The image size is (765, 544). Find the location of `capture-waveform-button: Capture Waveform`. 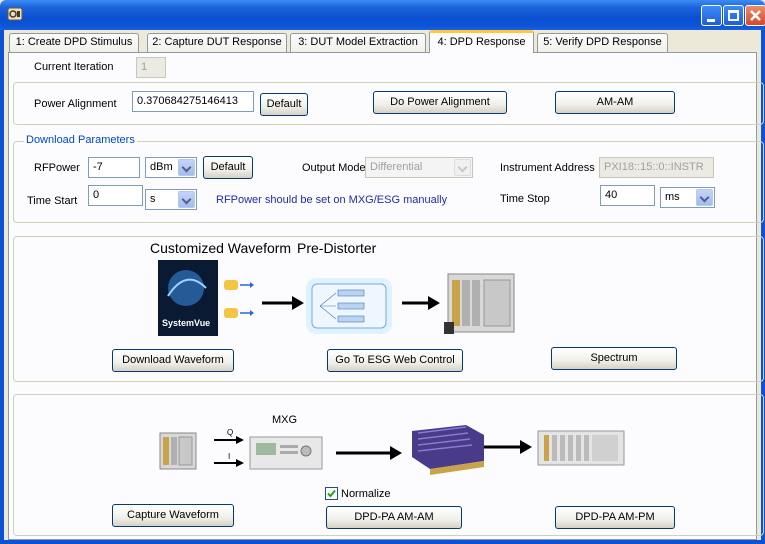

capture-waveform-button: Capture Waveform is located at coordinates (173, 515).